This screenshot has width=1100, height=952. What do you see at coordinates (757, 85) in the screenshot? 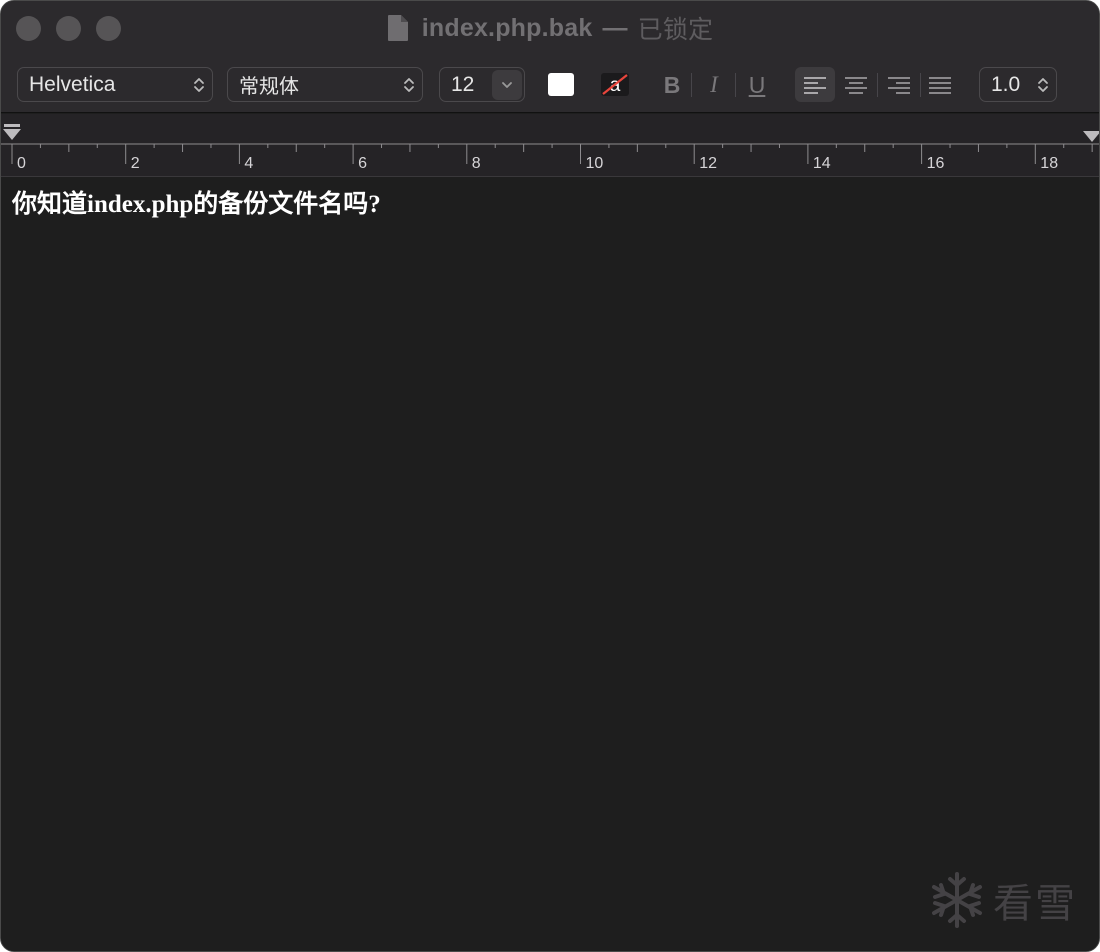
I see `underline-button: U` at bounding box center [757, 85].